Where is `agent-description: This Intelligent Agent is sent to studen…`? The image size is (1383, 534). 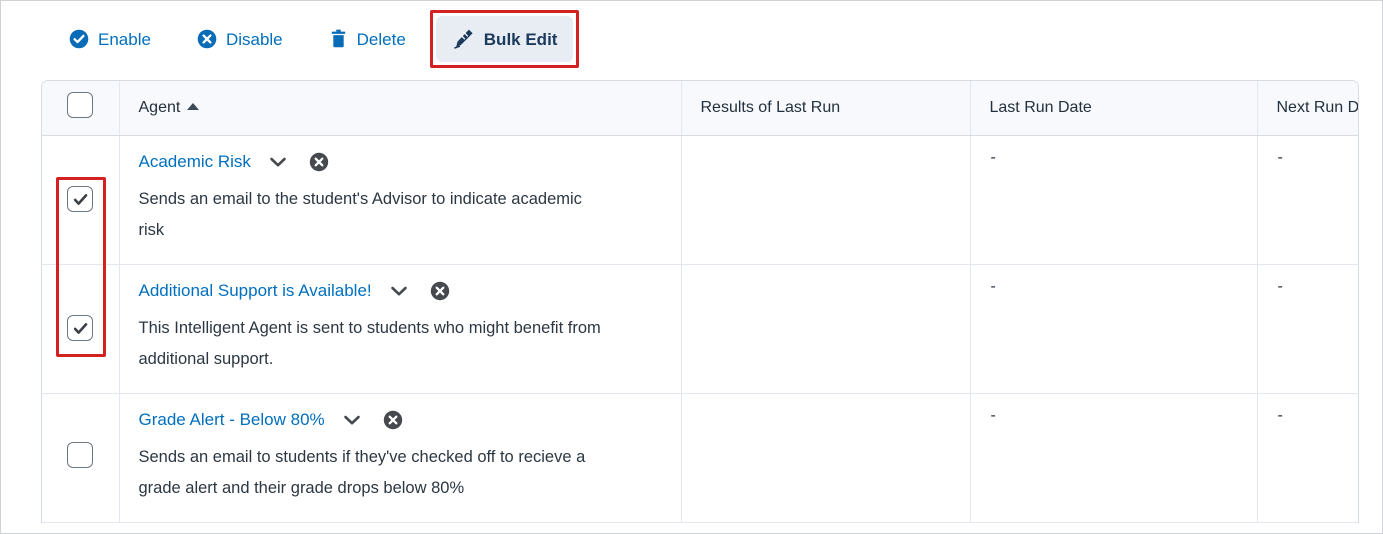 agent-description: This Intelligent Agent is sent to studen… is located at coordinates (369, 343).